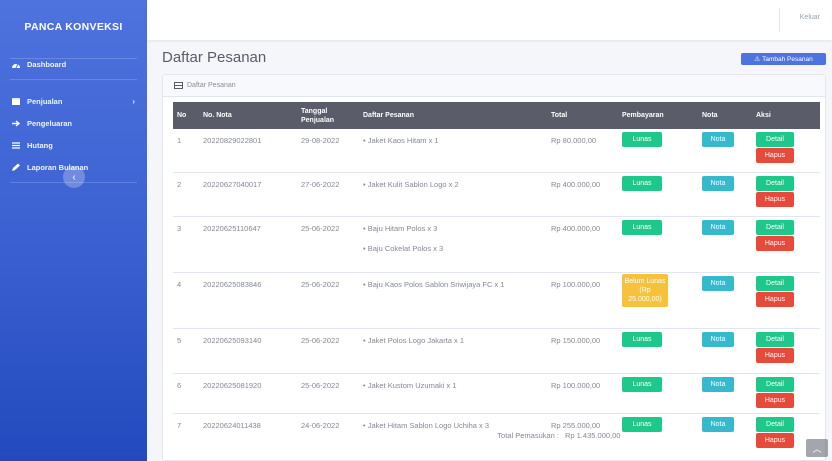 The image size is (832, 461). I want to click on order-items: • Jaket Kulit Sablon Logo x 2, so click(453, 193).